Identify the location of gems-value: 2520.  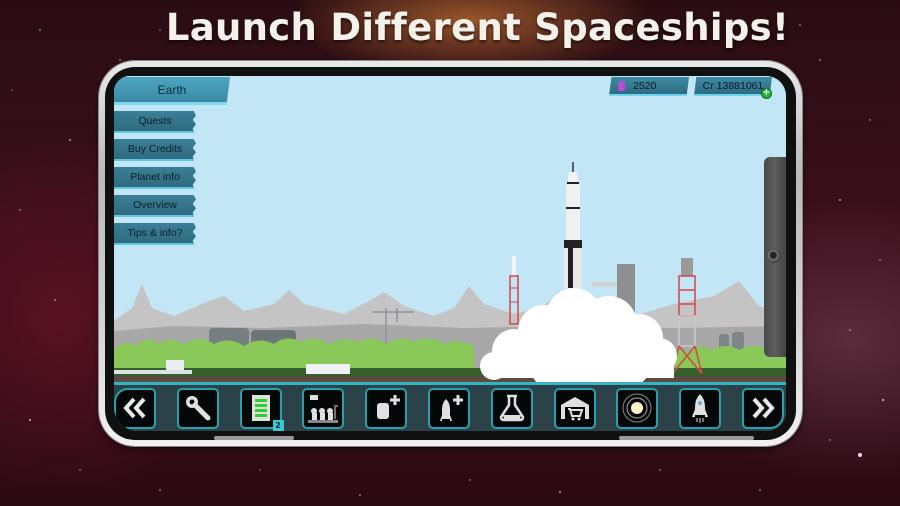
(645, 85).